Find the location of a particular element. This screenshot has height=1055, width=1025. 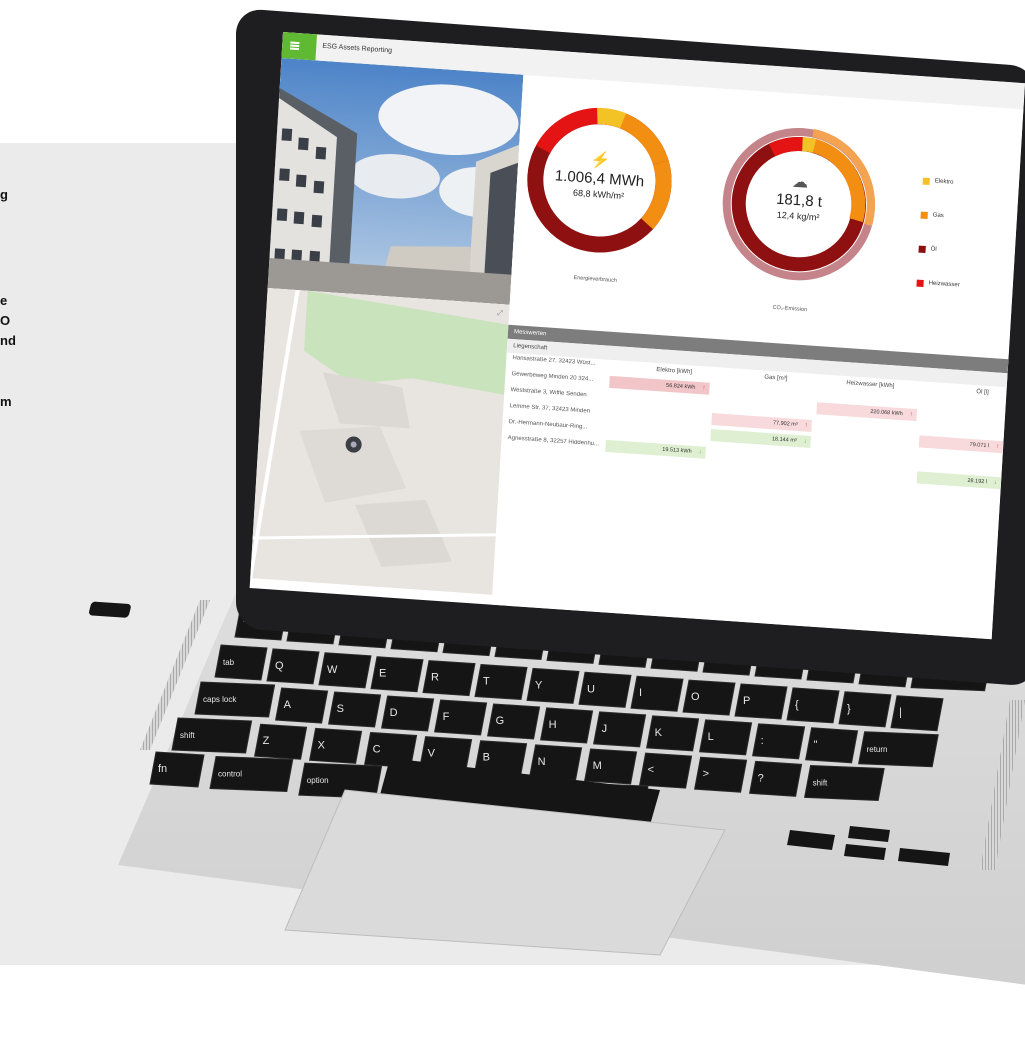

svg-text: L is located at coordinates (711, 737).